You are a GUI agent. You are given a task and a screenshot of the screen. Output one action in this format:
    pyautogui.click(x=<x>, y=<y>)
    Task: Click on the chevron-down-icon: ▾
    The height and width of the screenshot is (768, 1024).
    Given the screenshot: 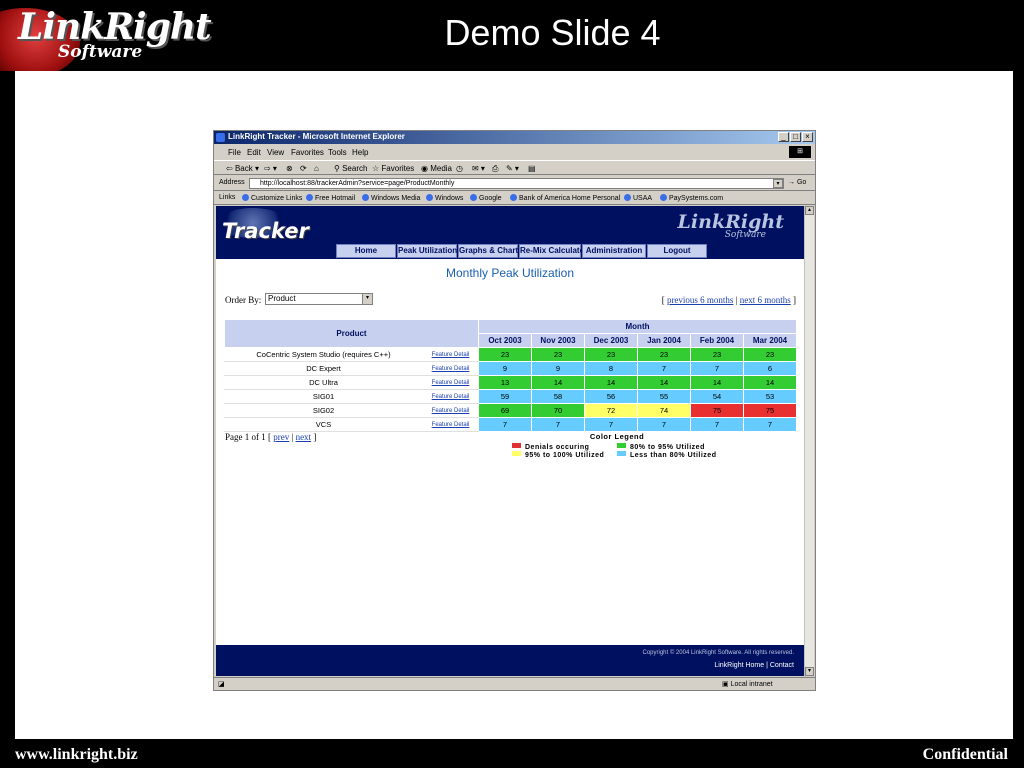 What is the action you would take?
    pyautogui.click(x=367, y=299)
    